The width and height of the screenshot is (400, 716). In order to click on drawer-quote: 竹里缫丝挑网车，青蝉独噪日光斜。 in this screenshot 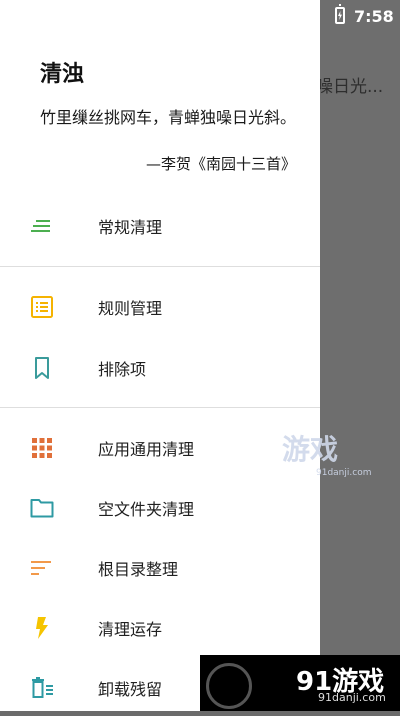, I will do `click(168, 117)`.